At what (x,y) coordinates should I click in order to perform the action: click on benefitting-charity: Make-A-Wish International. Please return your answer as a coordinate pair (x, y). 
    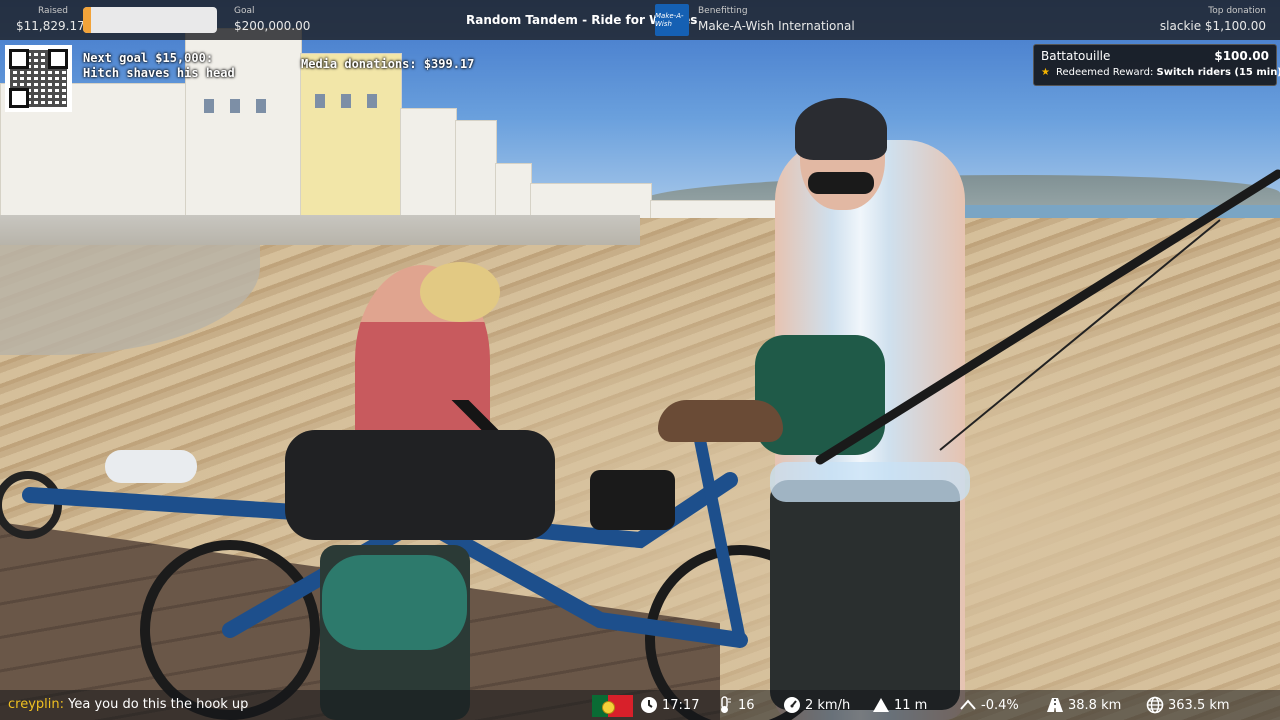
    Looking at the image, I should click on (776, 26).